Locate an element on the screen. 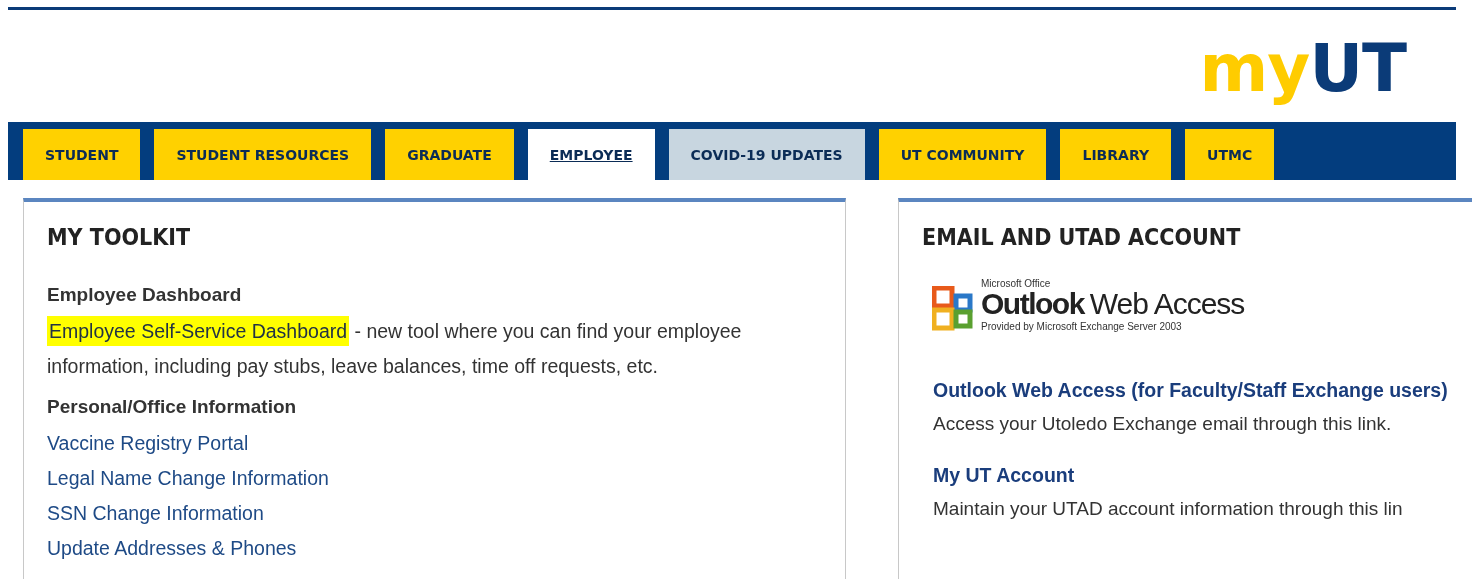 The image size is (1472, 579). link-description: Access your Utoledo Exchange email through this link. is located at coordinates (1163, 424).